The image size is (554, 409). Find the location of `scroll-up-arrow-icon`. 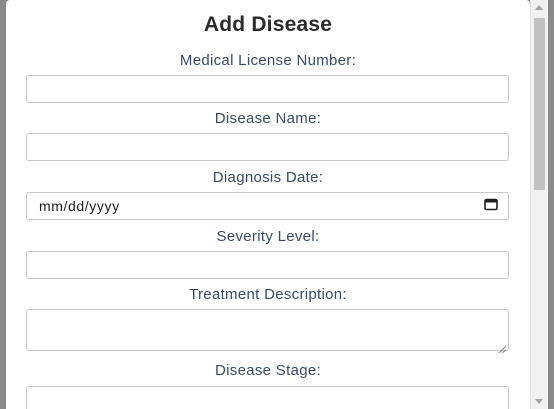

scroll-up-arrow-icon is located at coordinates (539, 7).